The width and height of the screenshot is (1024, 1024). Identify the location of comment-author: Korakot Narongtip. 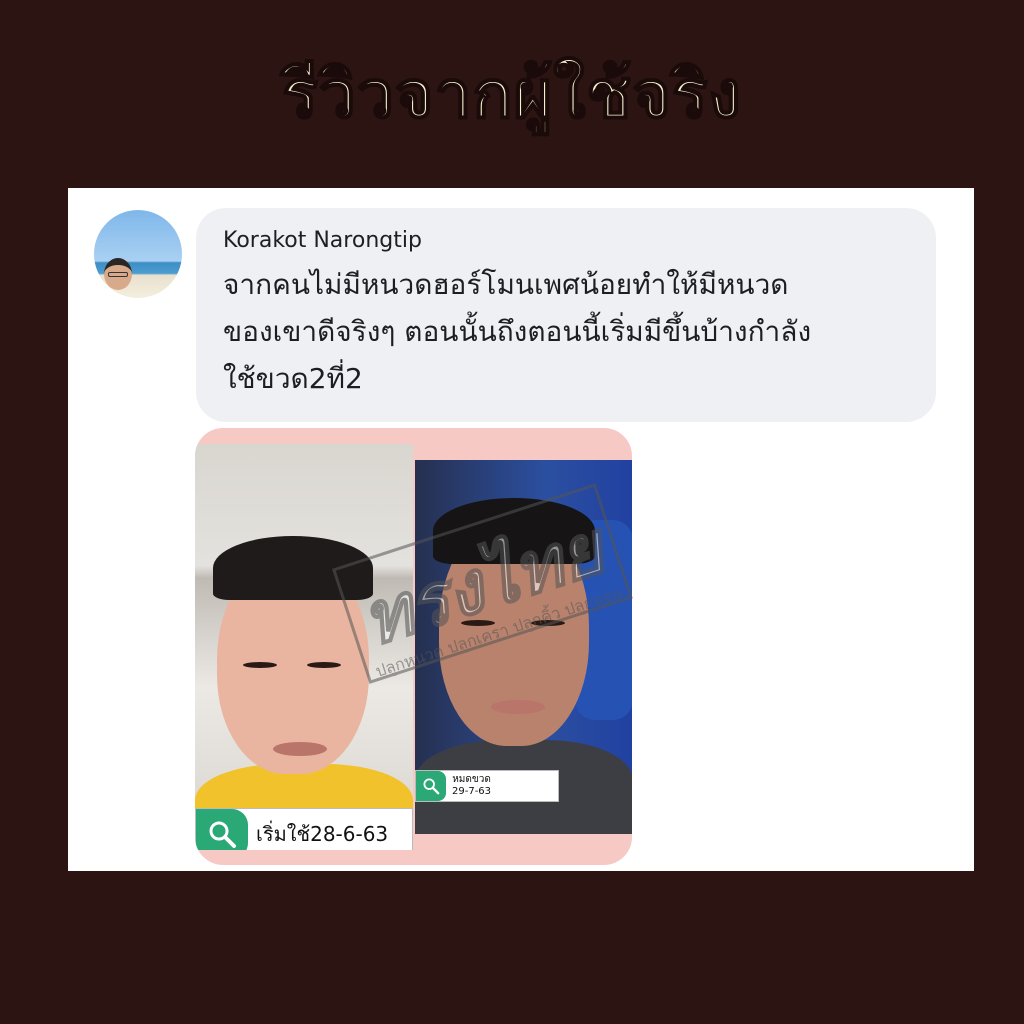
(579, 240).